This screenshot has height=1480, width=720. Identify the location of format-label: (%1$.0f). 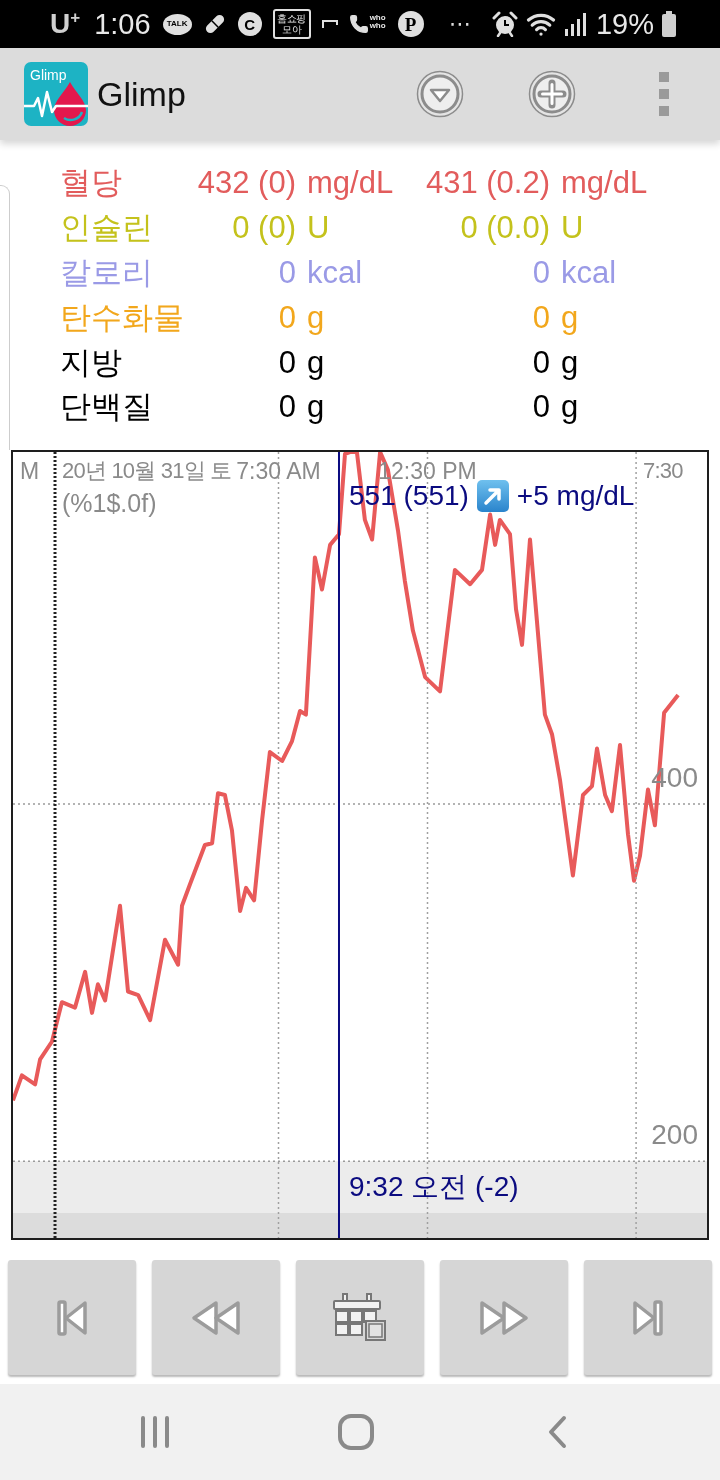
(109, 503).